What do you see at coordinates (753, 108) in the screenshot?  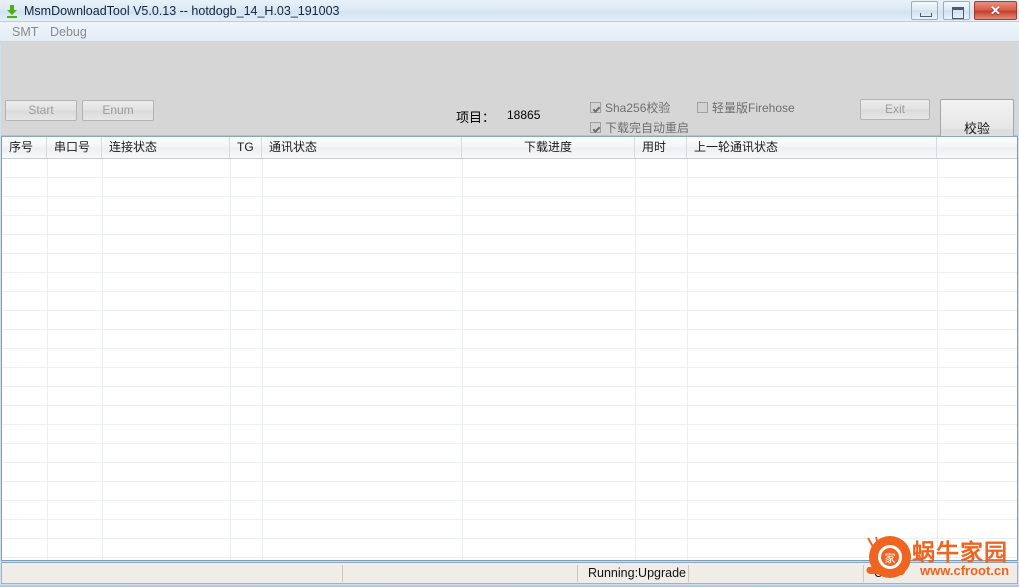 I see `checkbox-lite-firehose-label: 轻量版Firehose` at bounding box center [753, 108].